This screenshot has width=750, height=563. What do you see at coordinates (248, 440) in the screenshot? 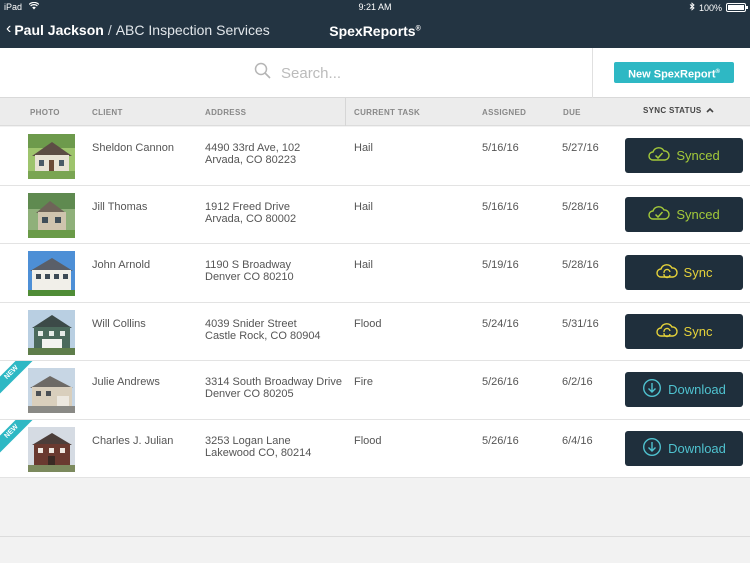
I see `address-line-1: 3253 Logan Lane` at bounding box center [248, 440].